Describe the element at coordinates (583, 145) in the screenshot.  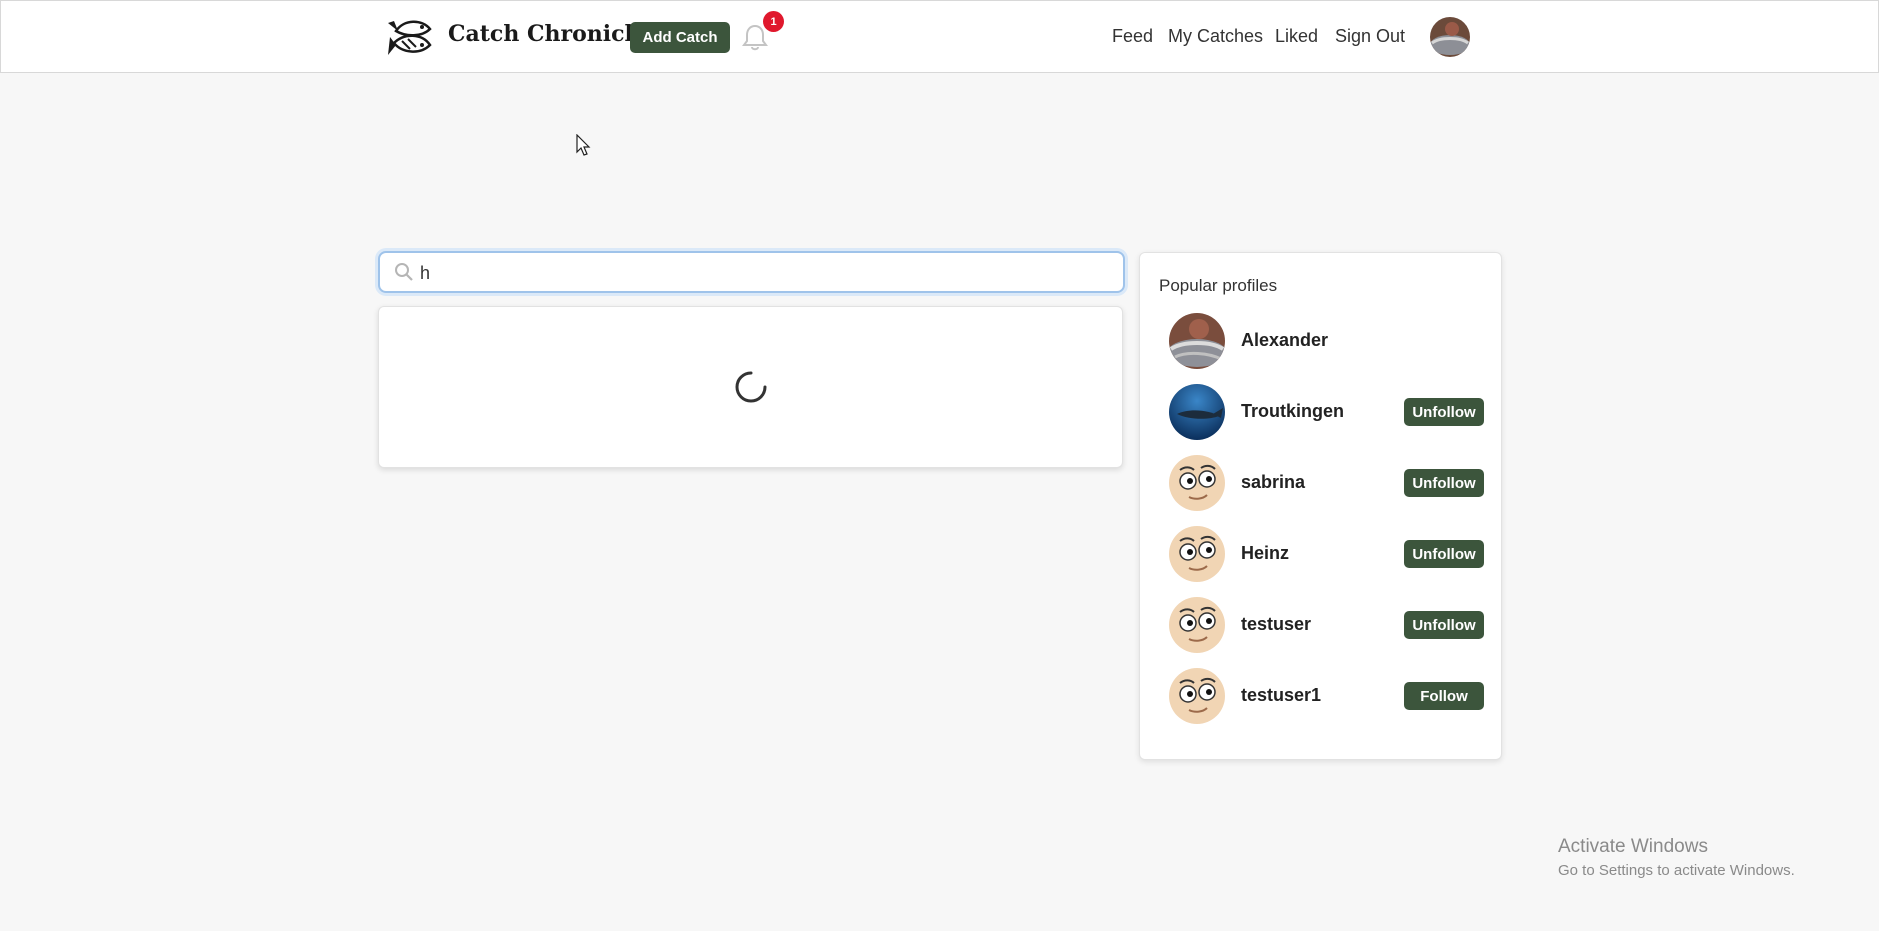
I see `mouse-cursor-icon` at that location.